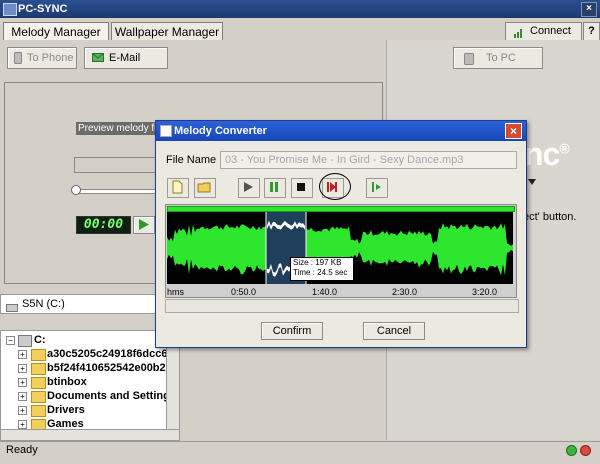  I want to click on new-file-icon, so click(177, 187).